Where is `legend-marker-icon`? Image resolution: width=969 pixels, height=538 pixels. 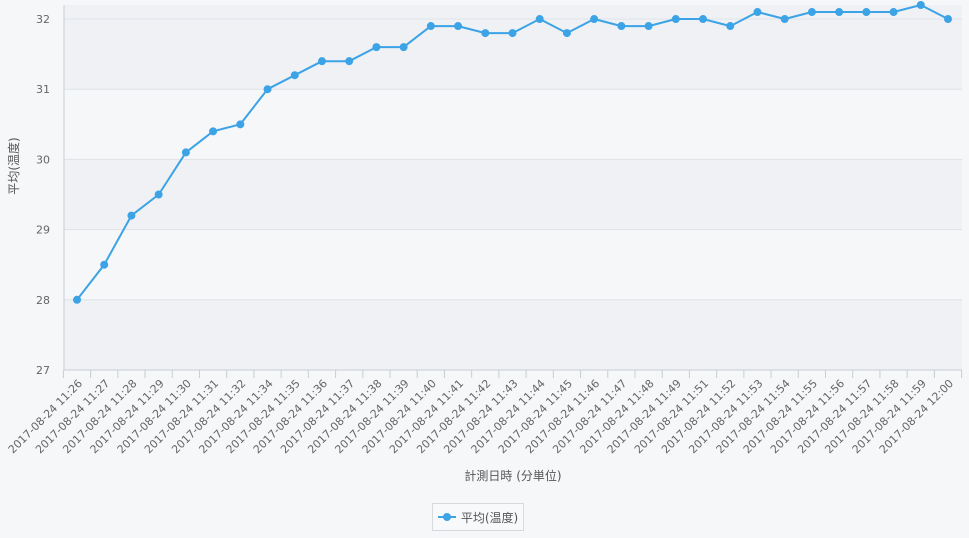
legend-marker-icon is located at coordinates (446, 517).